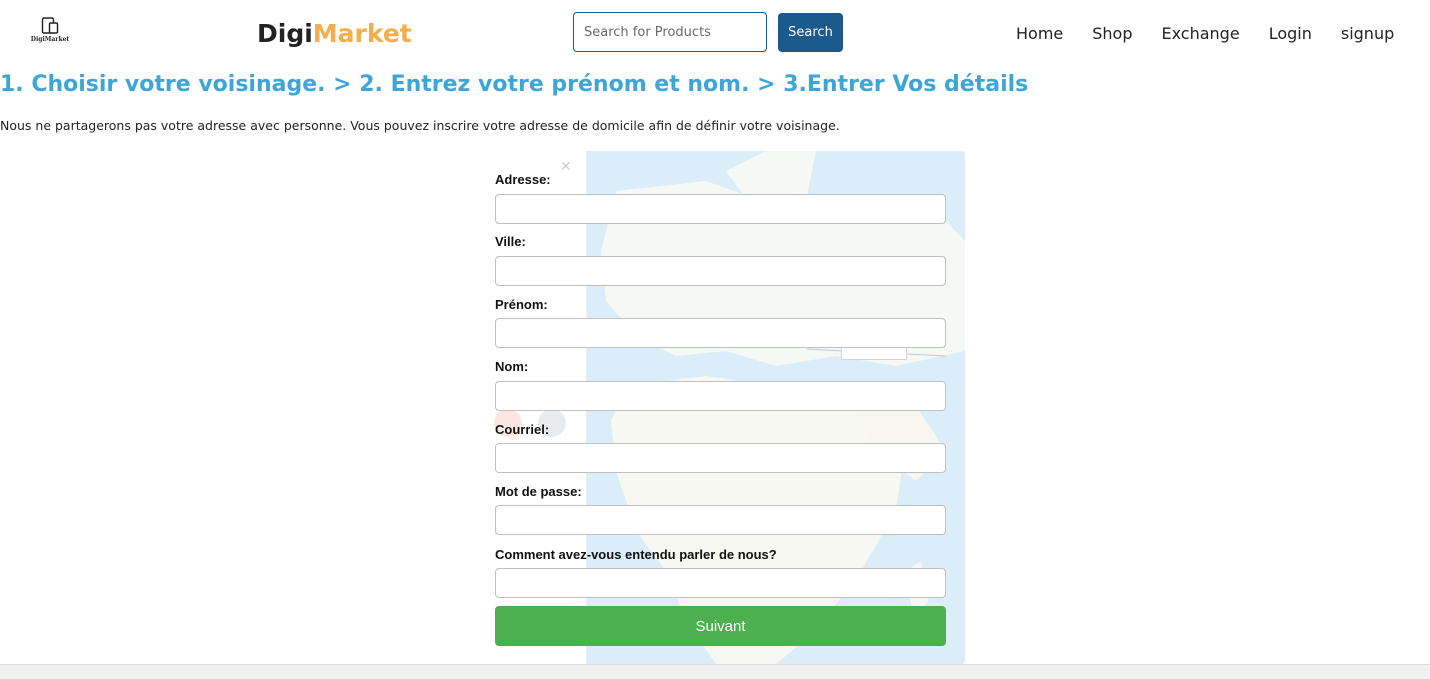 This screenshot has height=679, width=1430. What do you see at coordinates (670, 32) in the screenshot?
I see `search-input` at bounding box center [670, 32].